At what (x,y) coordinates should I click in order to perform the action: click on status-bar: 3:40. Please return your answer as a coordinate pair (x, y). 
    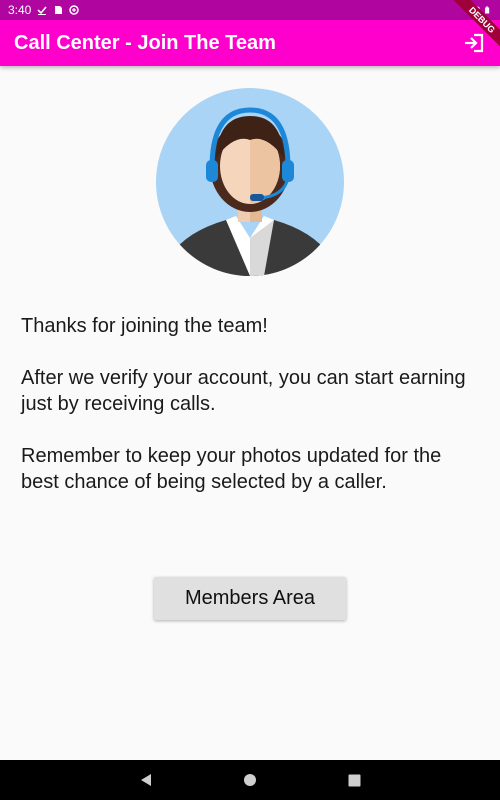
    Looking at the image, I should click on (250, 10).